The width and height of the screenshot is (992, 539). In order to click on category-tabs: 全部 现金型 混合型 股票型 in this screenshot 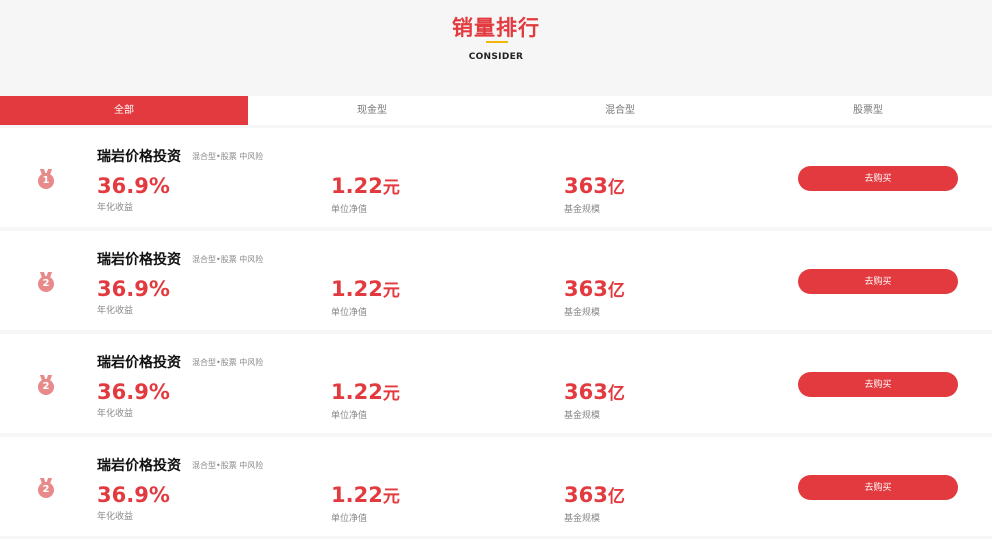, I will do `click(496, 110)`.